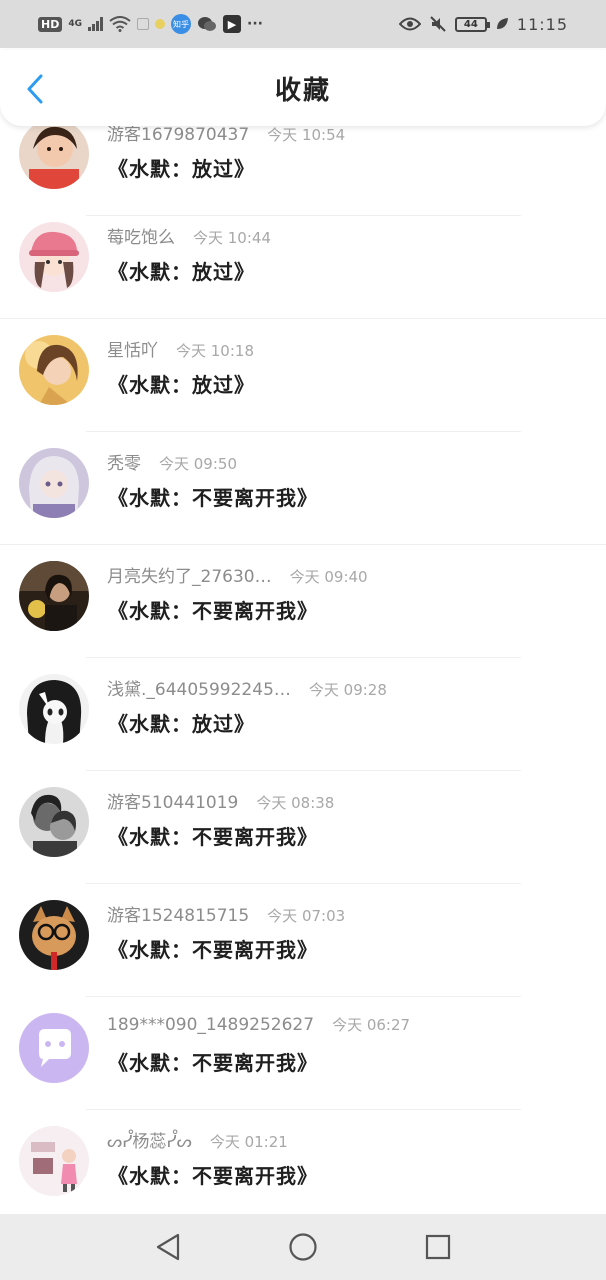 The width and height of the screenshot is (606, 1280). I want to click on list-item: 莓吃饱么 今天 10:44 《水默：放过》, so click(303, 262).